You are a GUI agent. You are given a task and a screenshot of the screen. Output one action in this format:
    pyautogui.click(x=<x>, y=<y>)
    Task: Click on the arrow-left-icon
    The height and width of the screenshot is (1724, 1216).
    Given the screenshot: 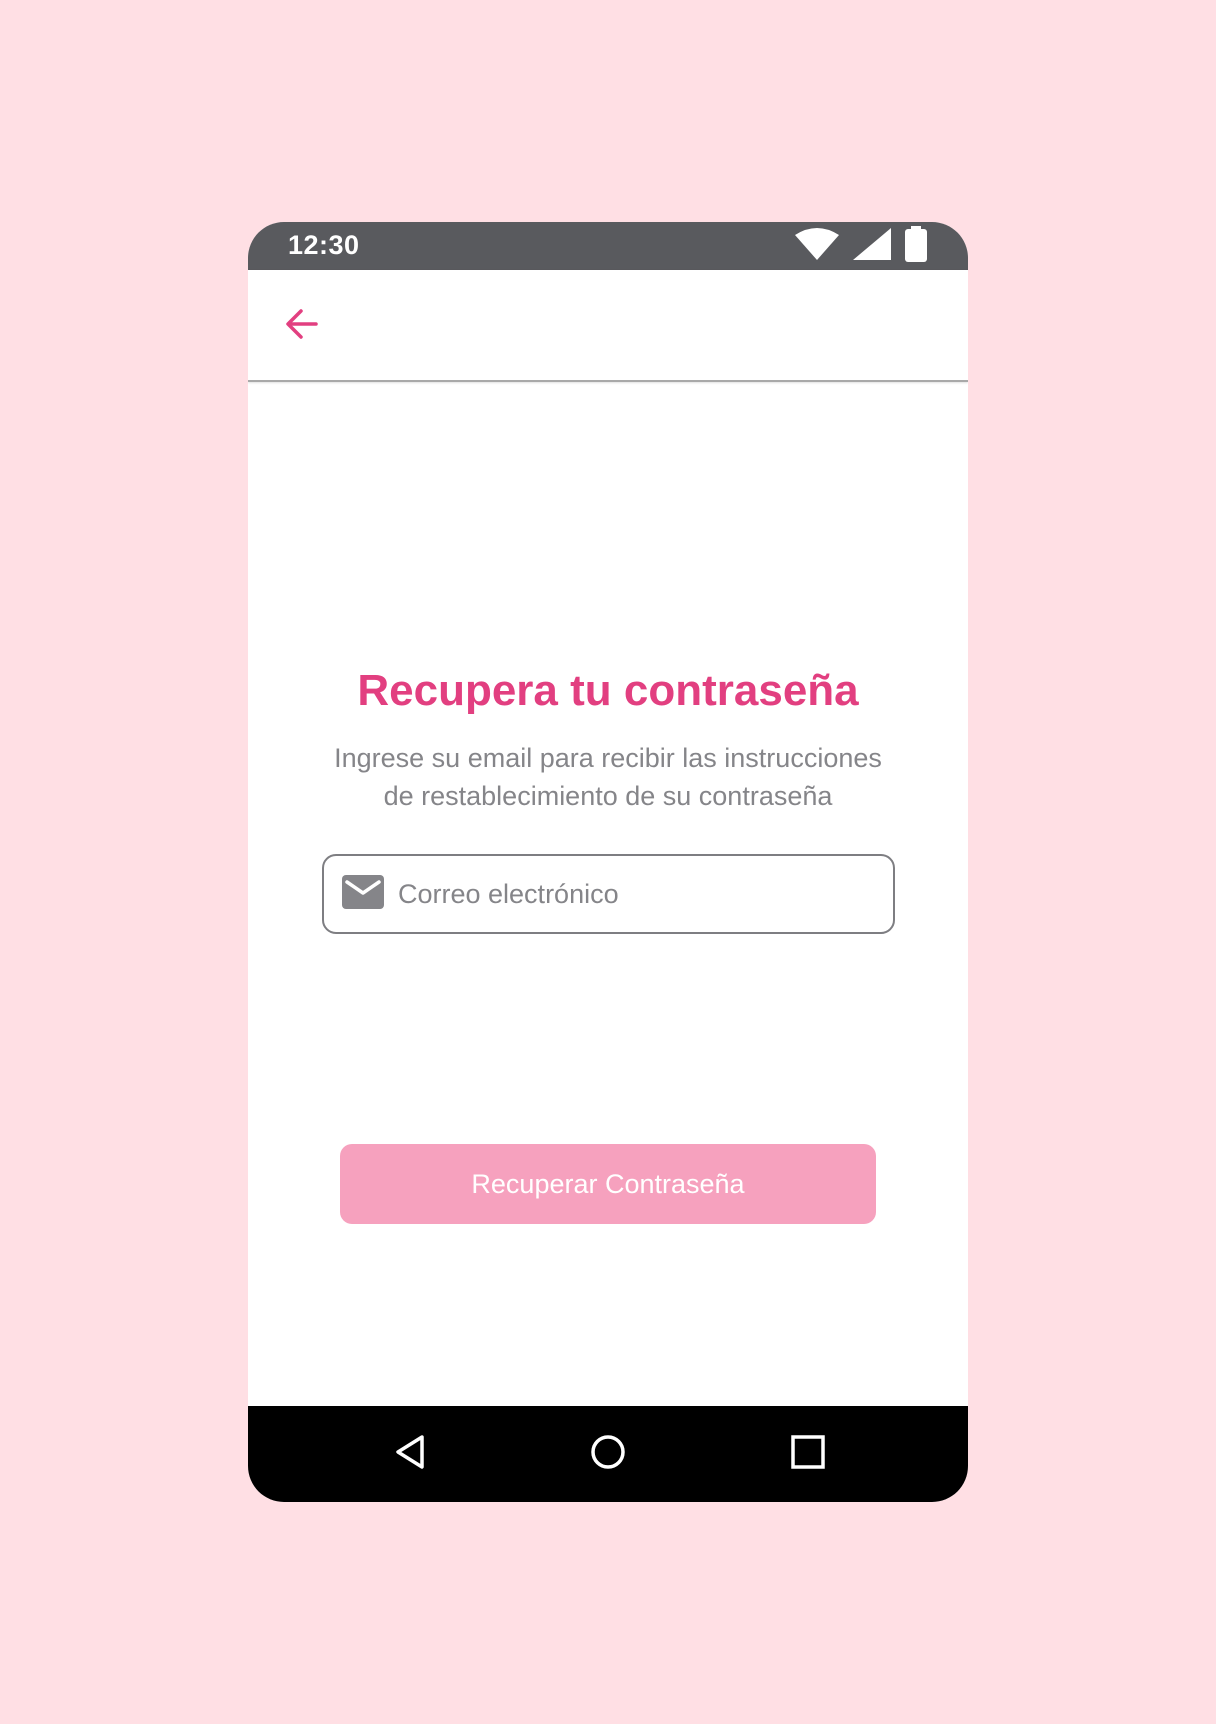 What is the action you would take?
    pyautogui.click(x=302, y=326)
    